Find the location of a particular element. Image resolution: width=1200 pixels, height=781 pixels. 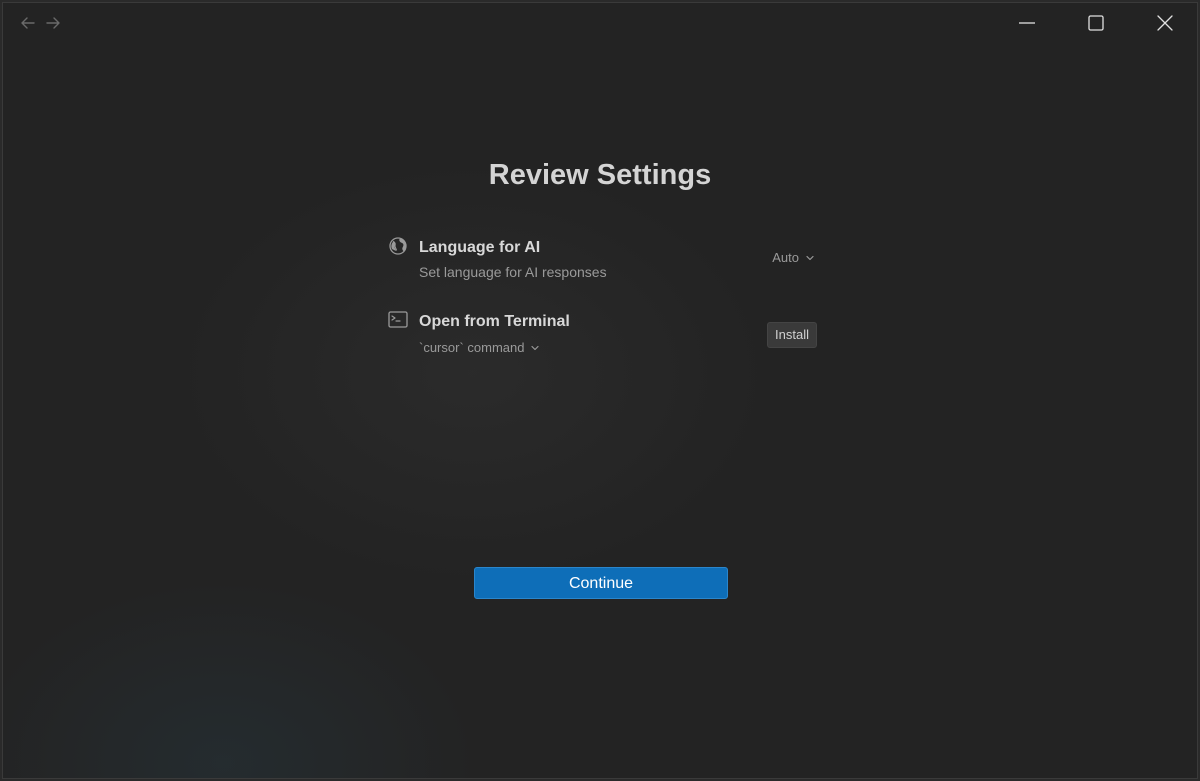

back-button is located at coordinates (28, 23).